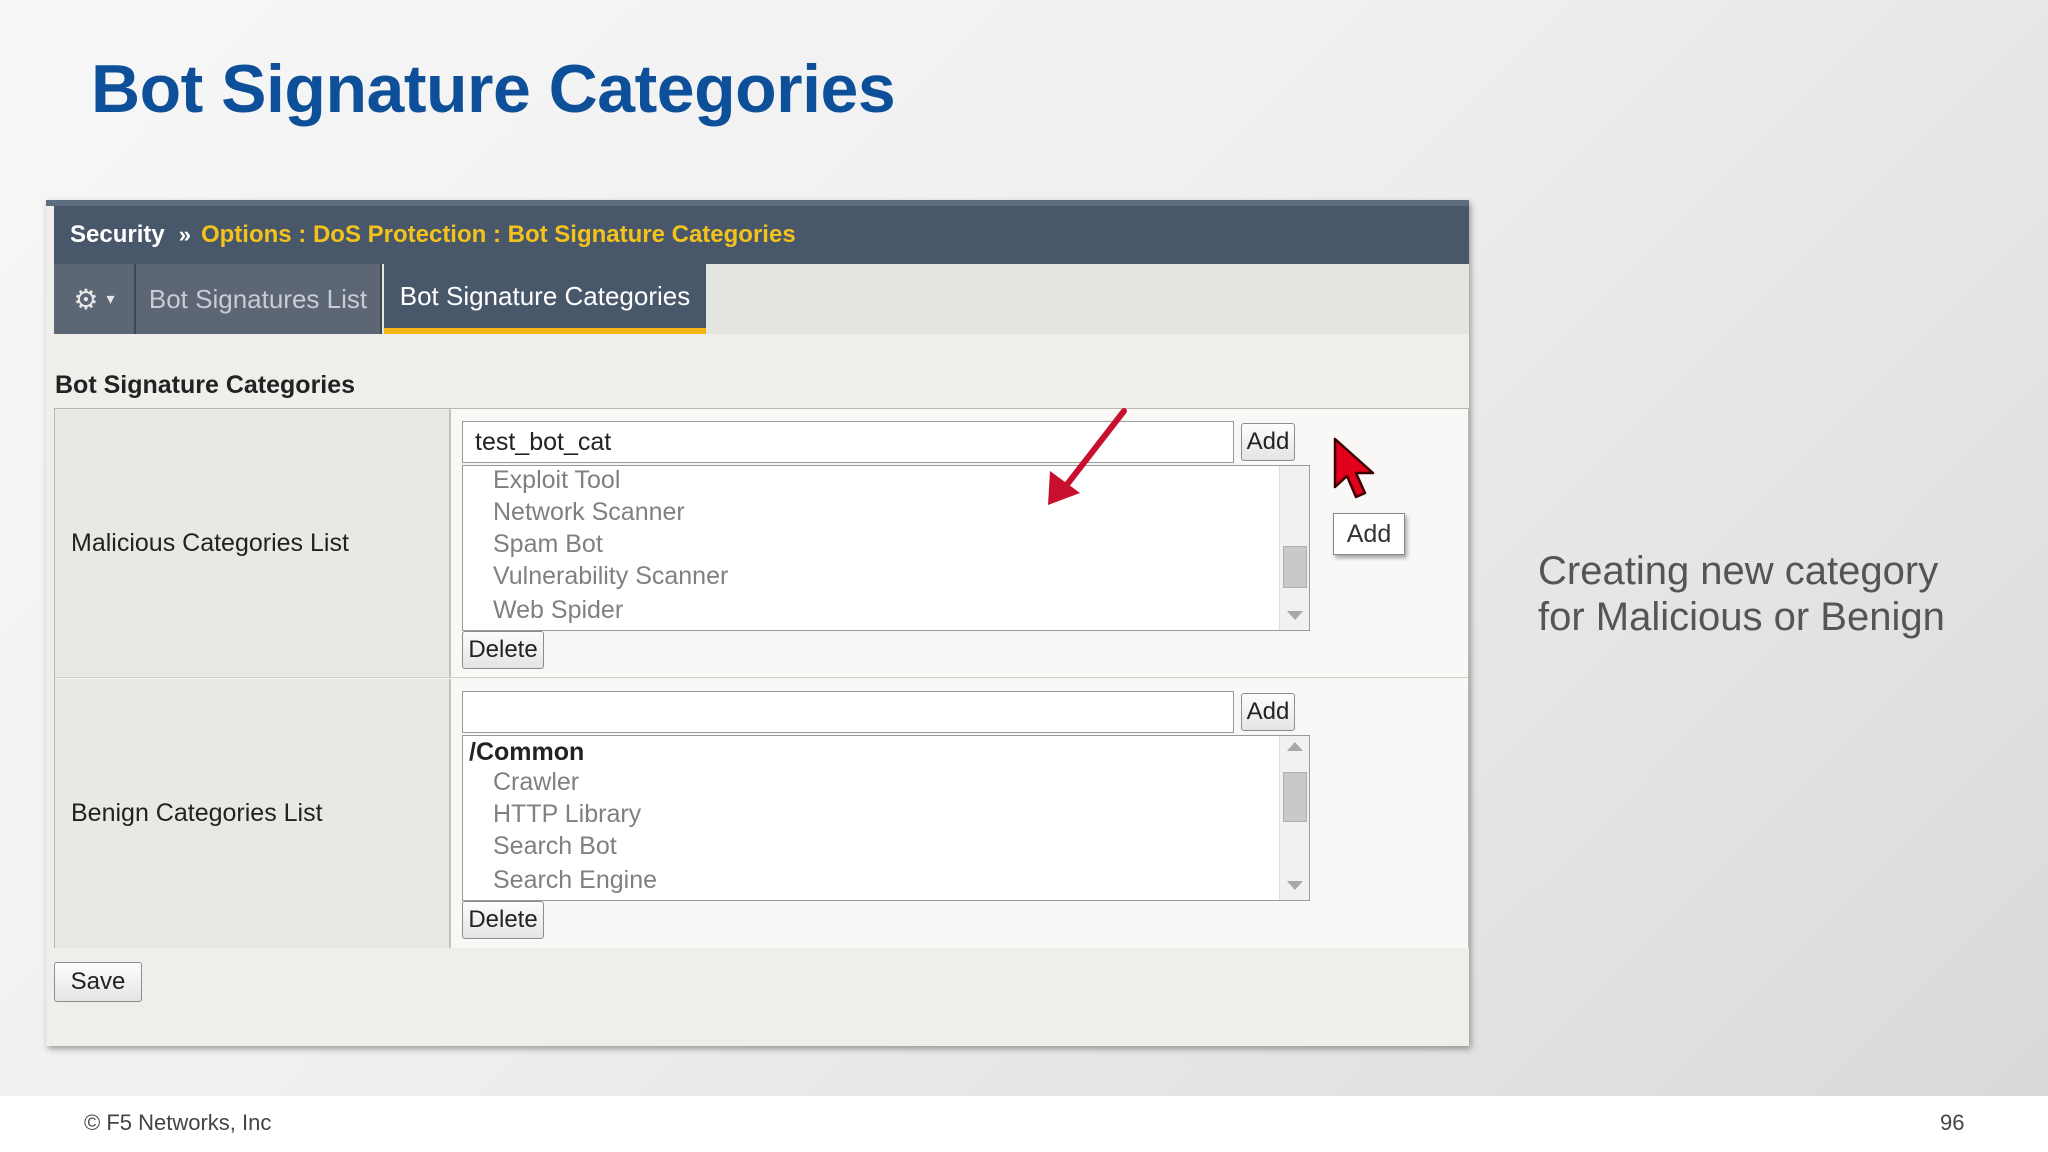 This screenshot has width=2048, height=1152. What do you see at coordinates (1268, 712) in the screenshot?
I see `benign-add-button: Add` at bounding box center [1268, 712].